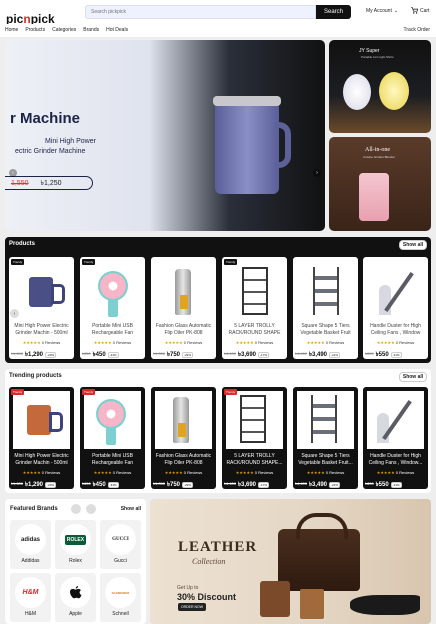  I want to click on hero-next-button: ›, so click(317, 173).